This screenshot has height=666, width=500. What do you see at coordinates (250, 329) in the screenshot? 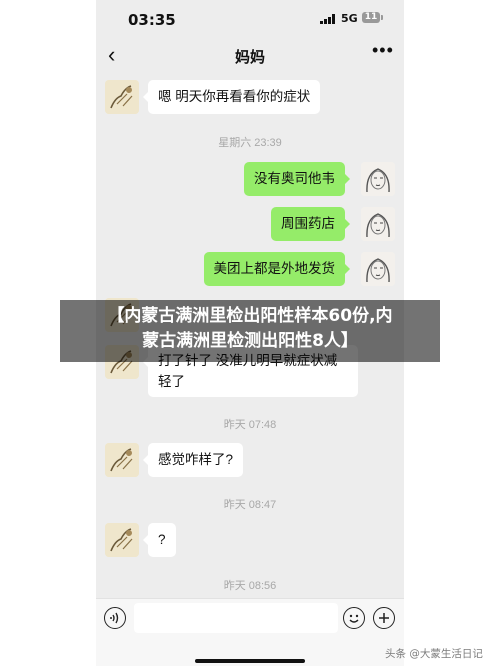
I see `headline-text: 【内蒙古满洲里检出阳性样本60份,内 蒙古满洲里检测出阳性8人】` at bounding box center [250, 329].